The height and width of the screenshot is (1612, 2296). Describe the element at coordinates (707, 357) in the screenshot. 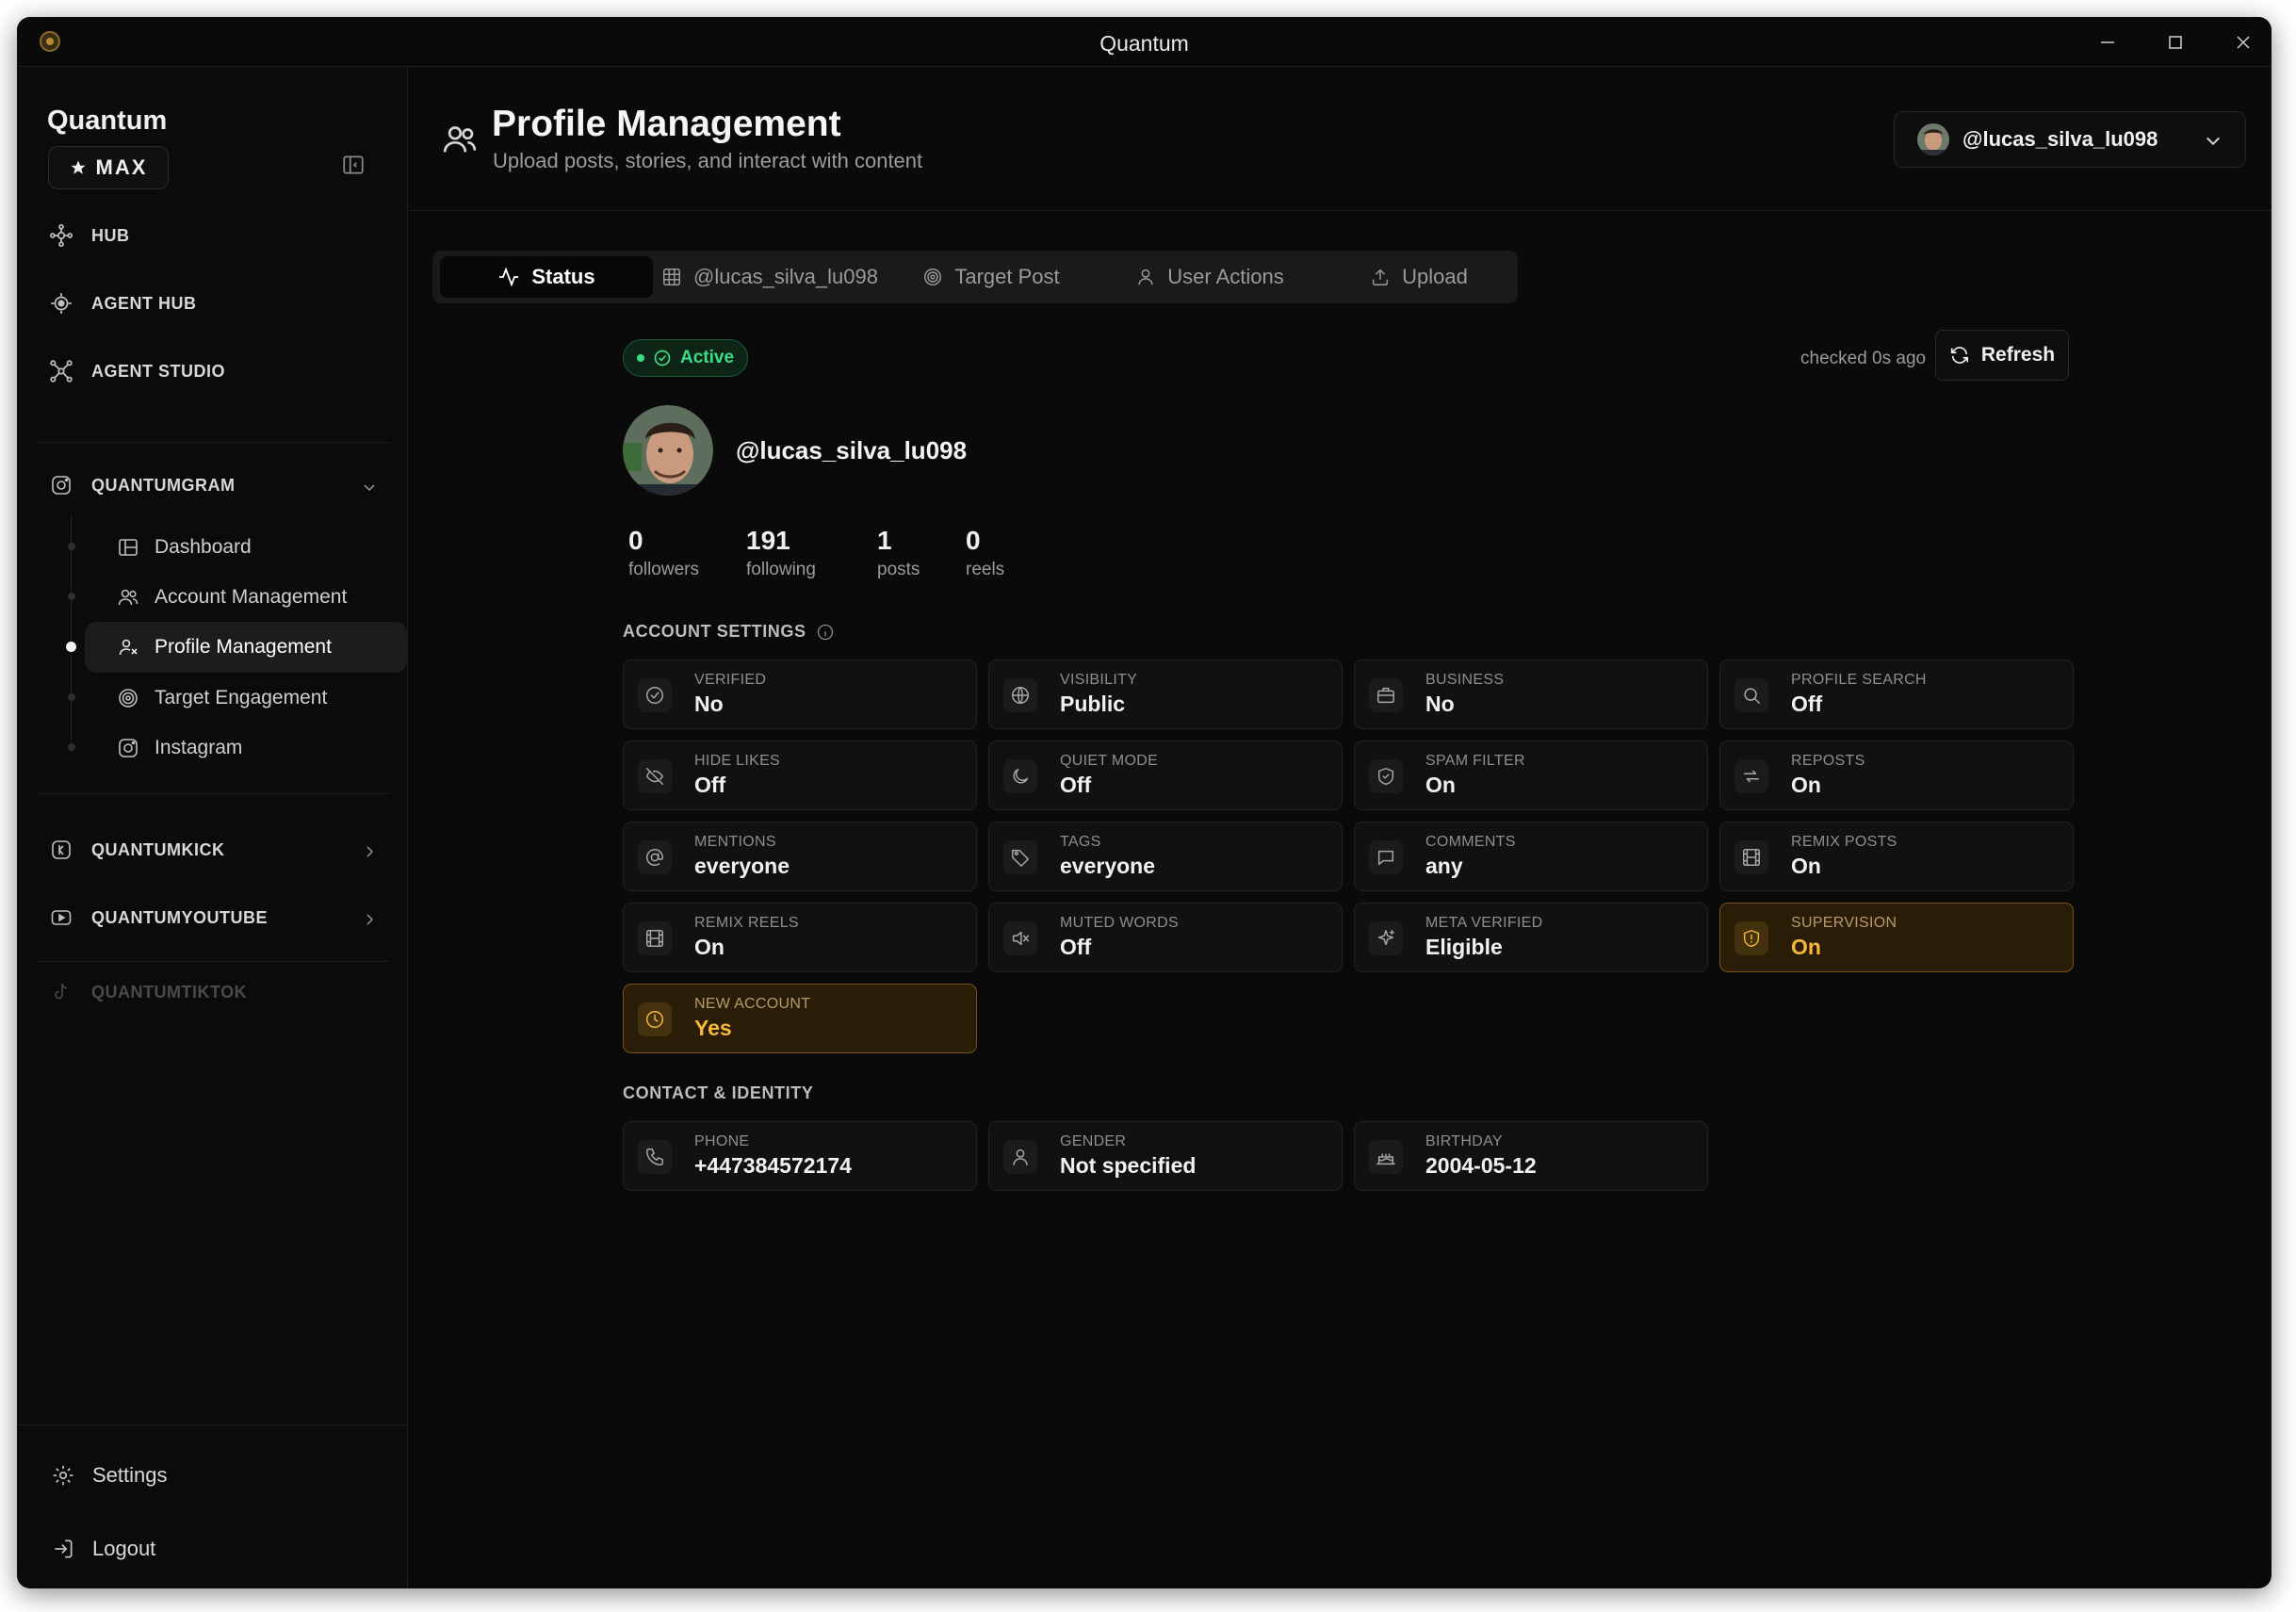

I see `status-badge-label: Active` at that location.